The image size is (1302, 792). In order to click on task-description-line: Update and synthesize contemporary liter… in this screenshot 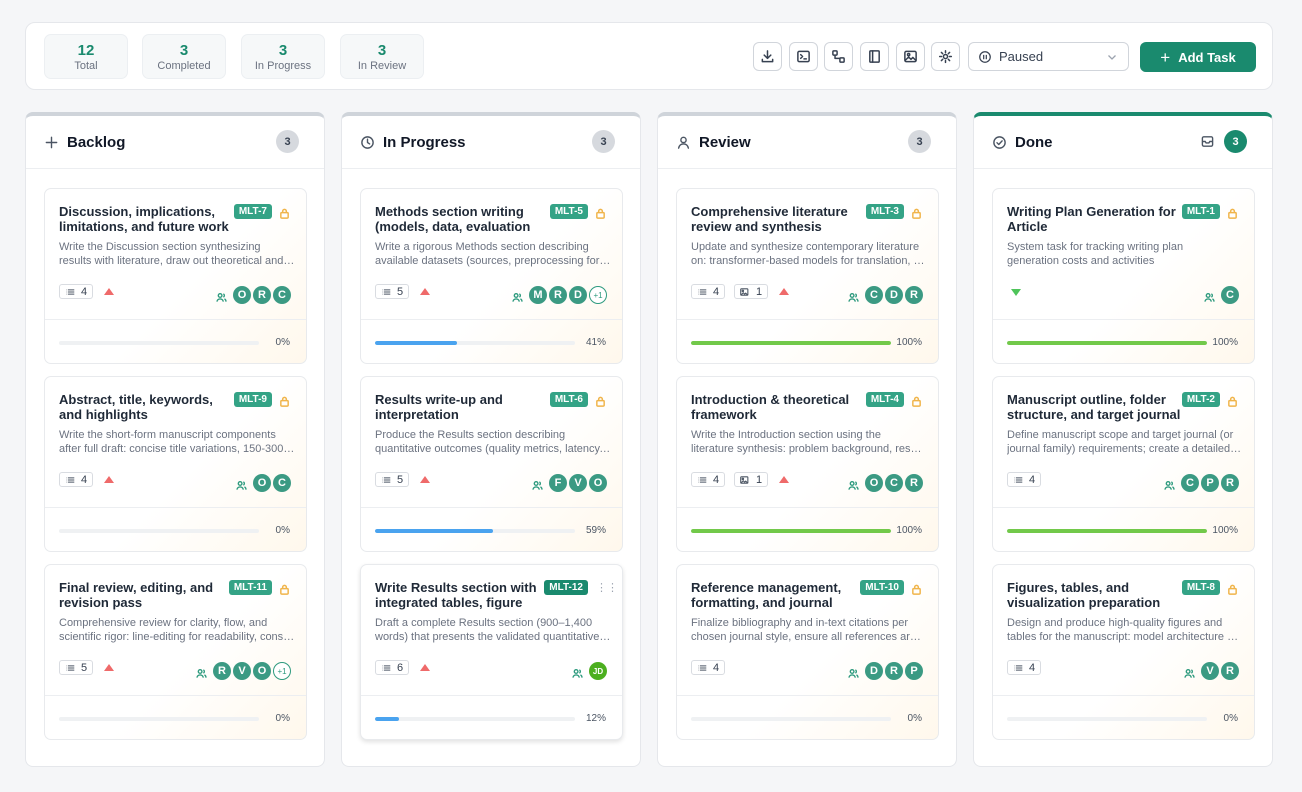, I will do `click(805, 247)`.